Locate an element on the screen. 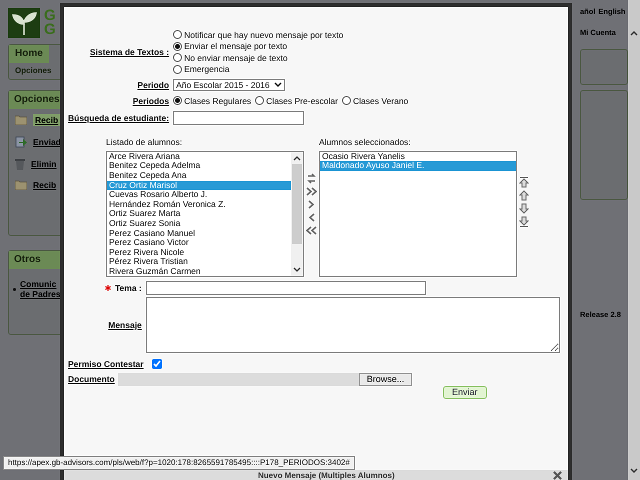 Image resolution: width=640 pixels, height=480 pixels. list-option: Perez Casiano Victor is located at coordinates (199, 243).